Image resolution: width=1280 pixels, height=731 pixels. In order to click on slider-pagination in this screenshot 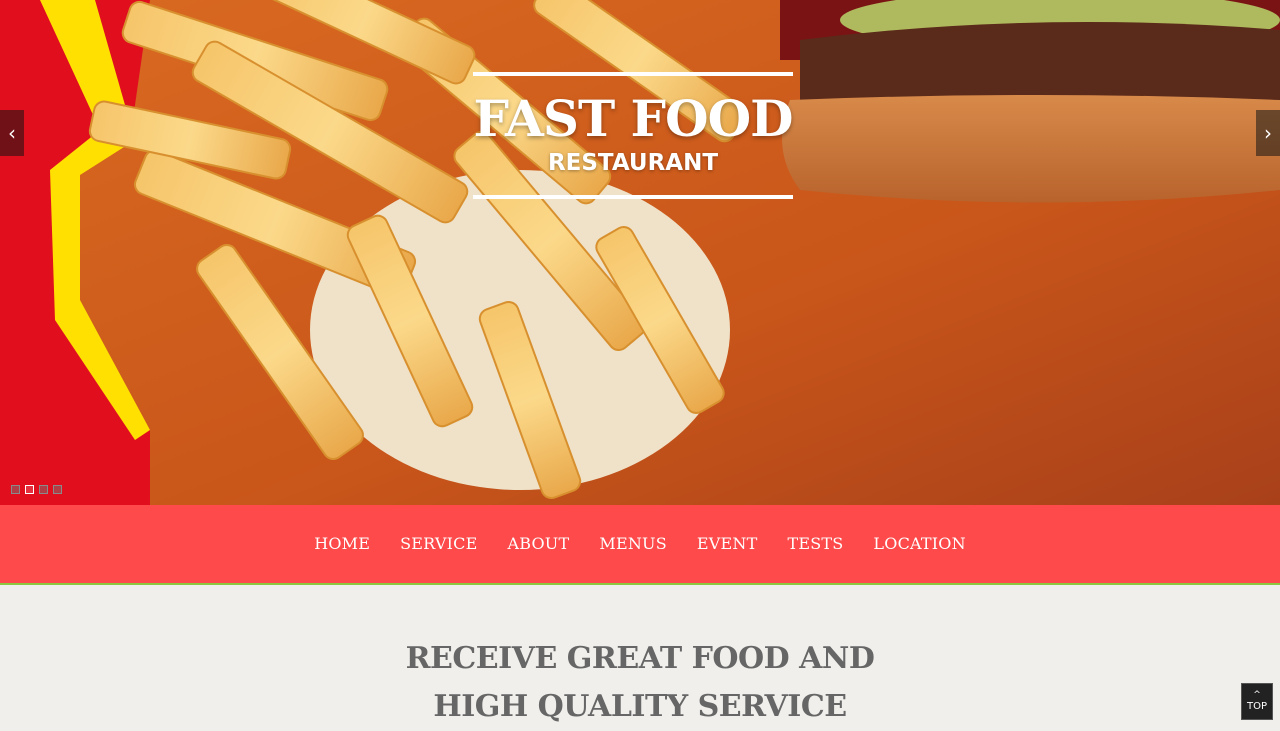, I will do `click(36, 489)`.